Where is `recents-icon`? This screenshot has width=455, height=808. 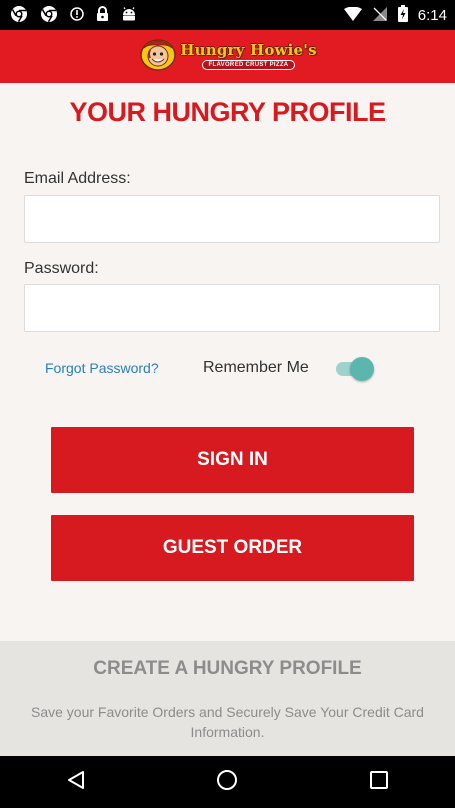 recents-icon is located at coordinates (379, 782).